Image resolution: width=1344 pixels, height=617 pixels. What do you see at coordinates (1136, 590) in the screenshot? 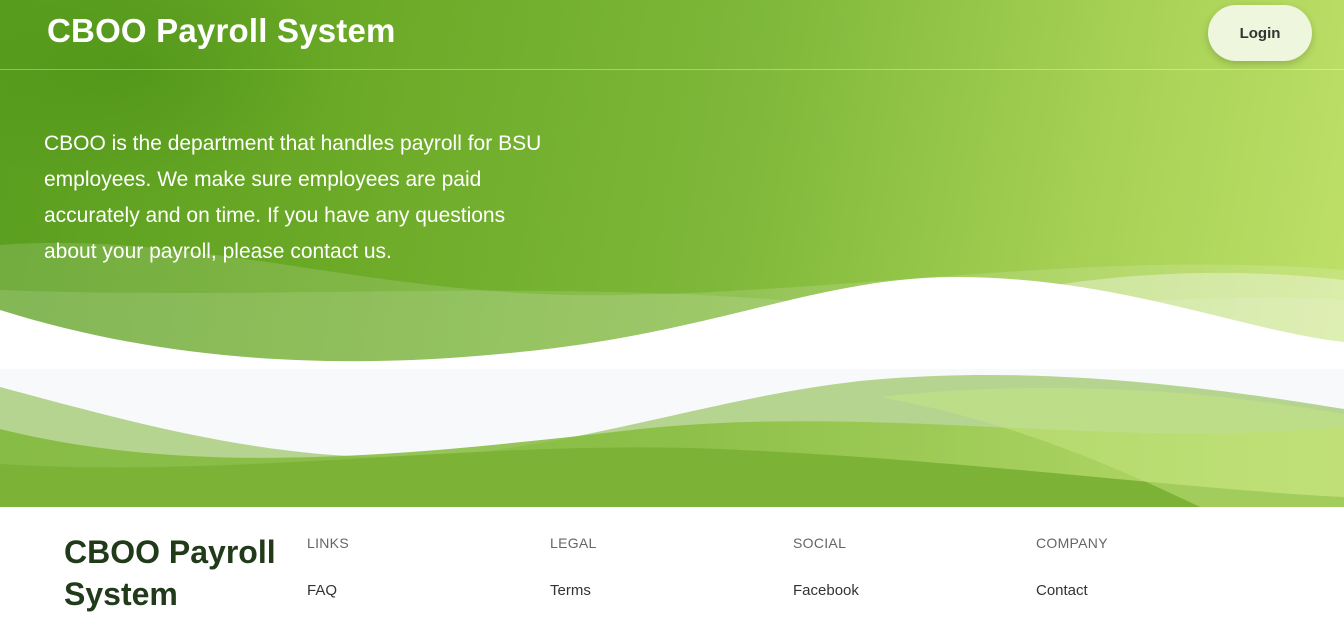
I see `footer-link-contact: Contact` at bounding box center [1136, 590].